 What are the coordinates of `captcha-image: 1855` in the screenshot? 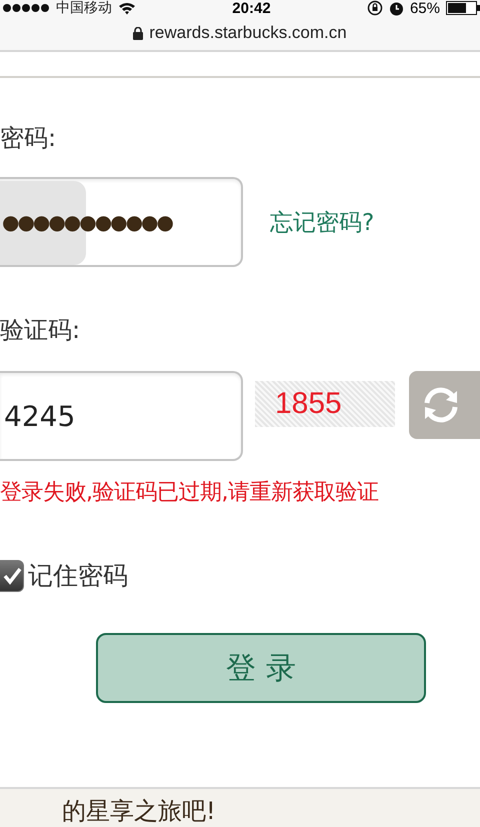 It's located at (325, 404).